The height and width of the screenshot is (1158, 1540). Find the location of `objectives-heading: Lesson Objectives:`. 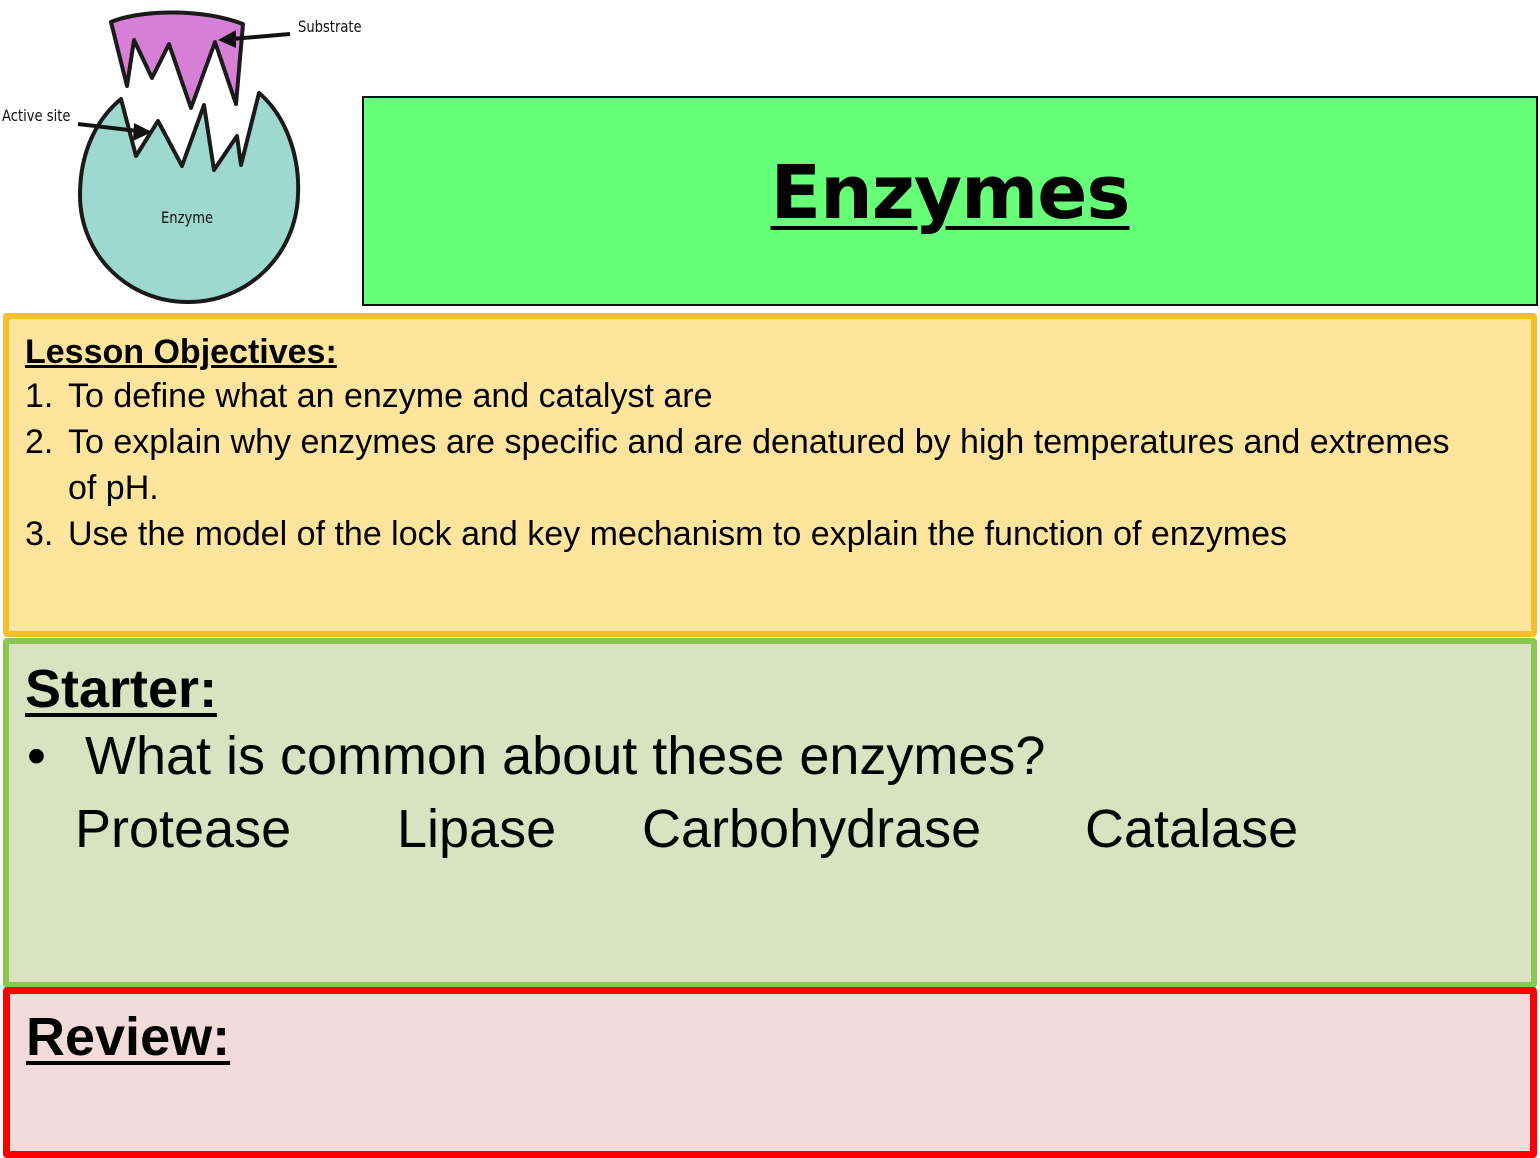

objectives-heading: Lesson Objectives: is located at coordinates (181, 352).